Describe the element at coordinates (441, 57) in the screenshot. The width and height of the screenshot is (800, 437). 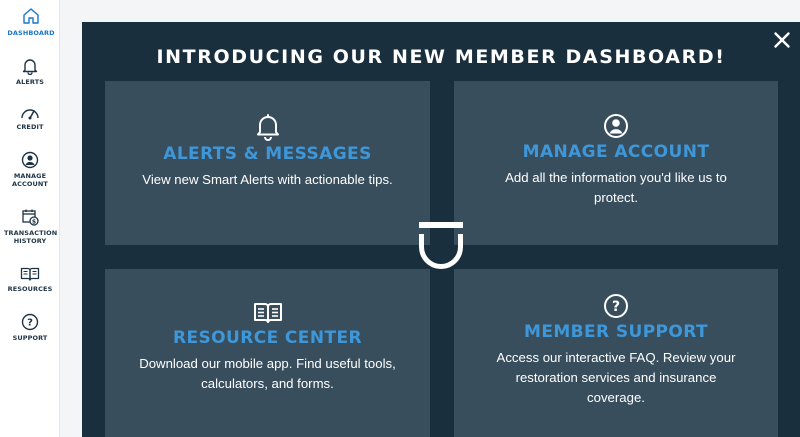
I see `modal-title: INTRODUCING OUR NEW MEMBER DASHBOARD!` at that location.